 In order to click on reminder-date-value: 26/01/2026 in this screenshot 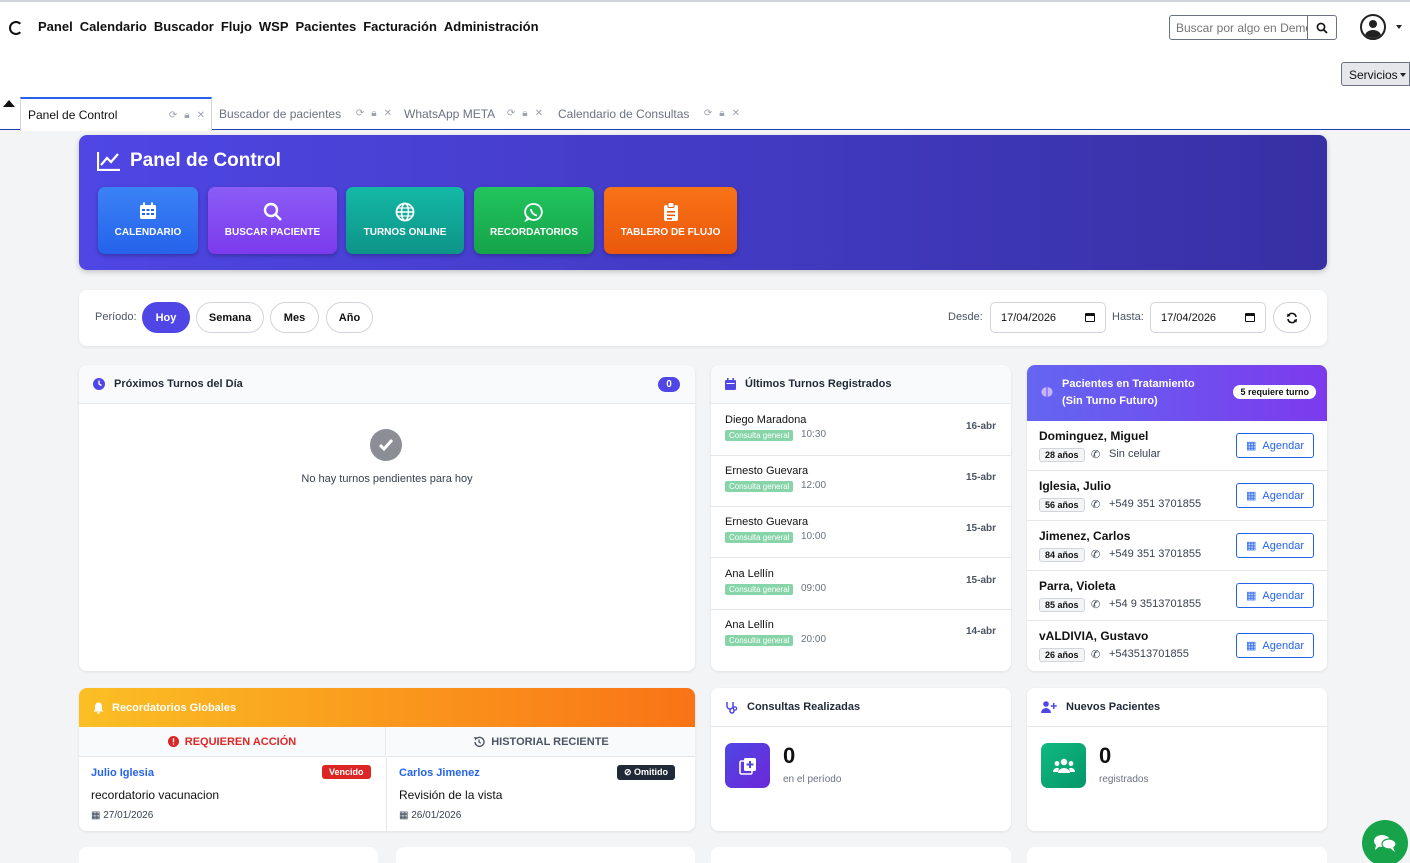, I will do `click(436, 815)`.